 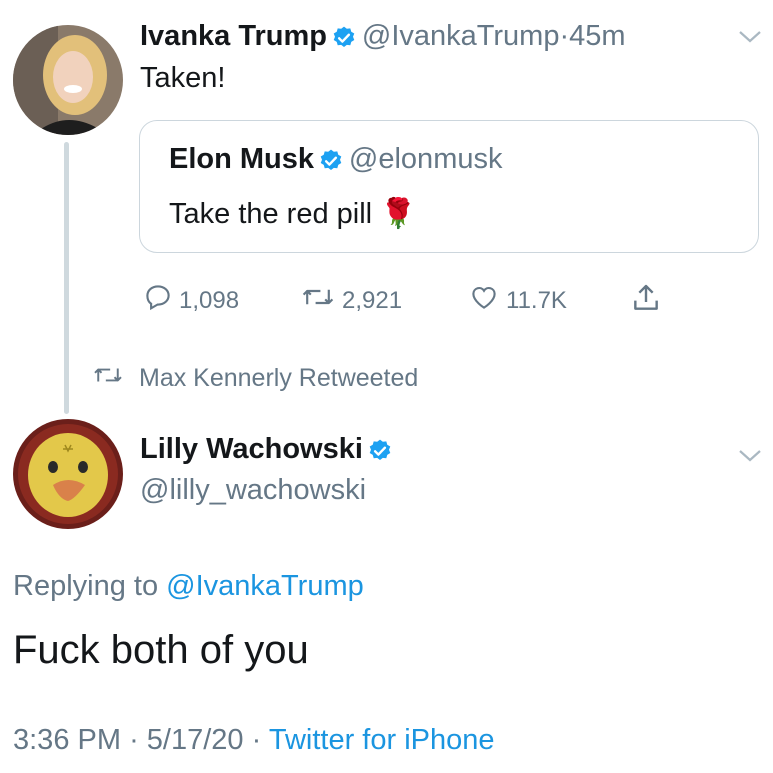 I want to click on quoted-text: Take the red pill, so click(x=271, y=214).